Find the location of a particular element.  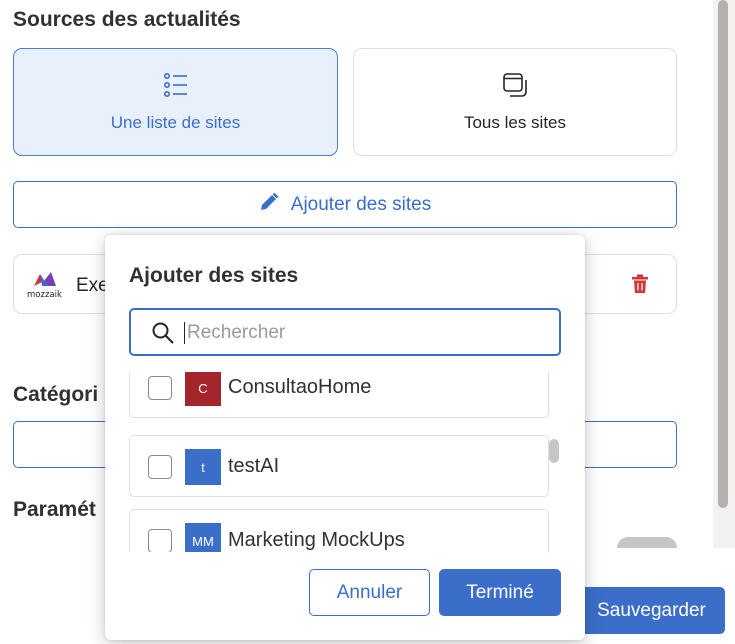

source-option-site-list: Une liste de sites is located at coordinates (175, 102).